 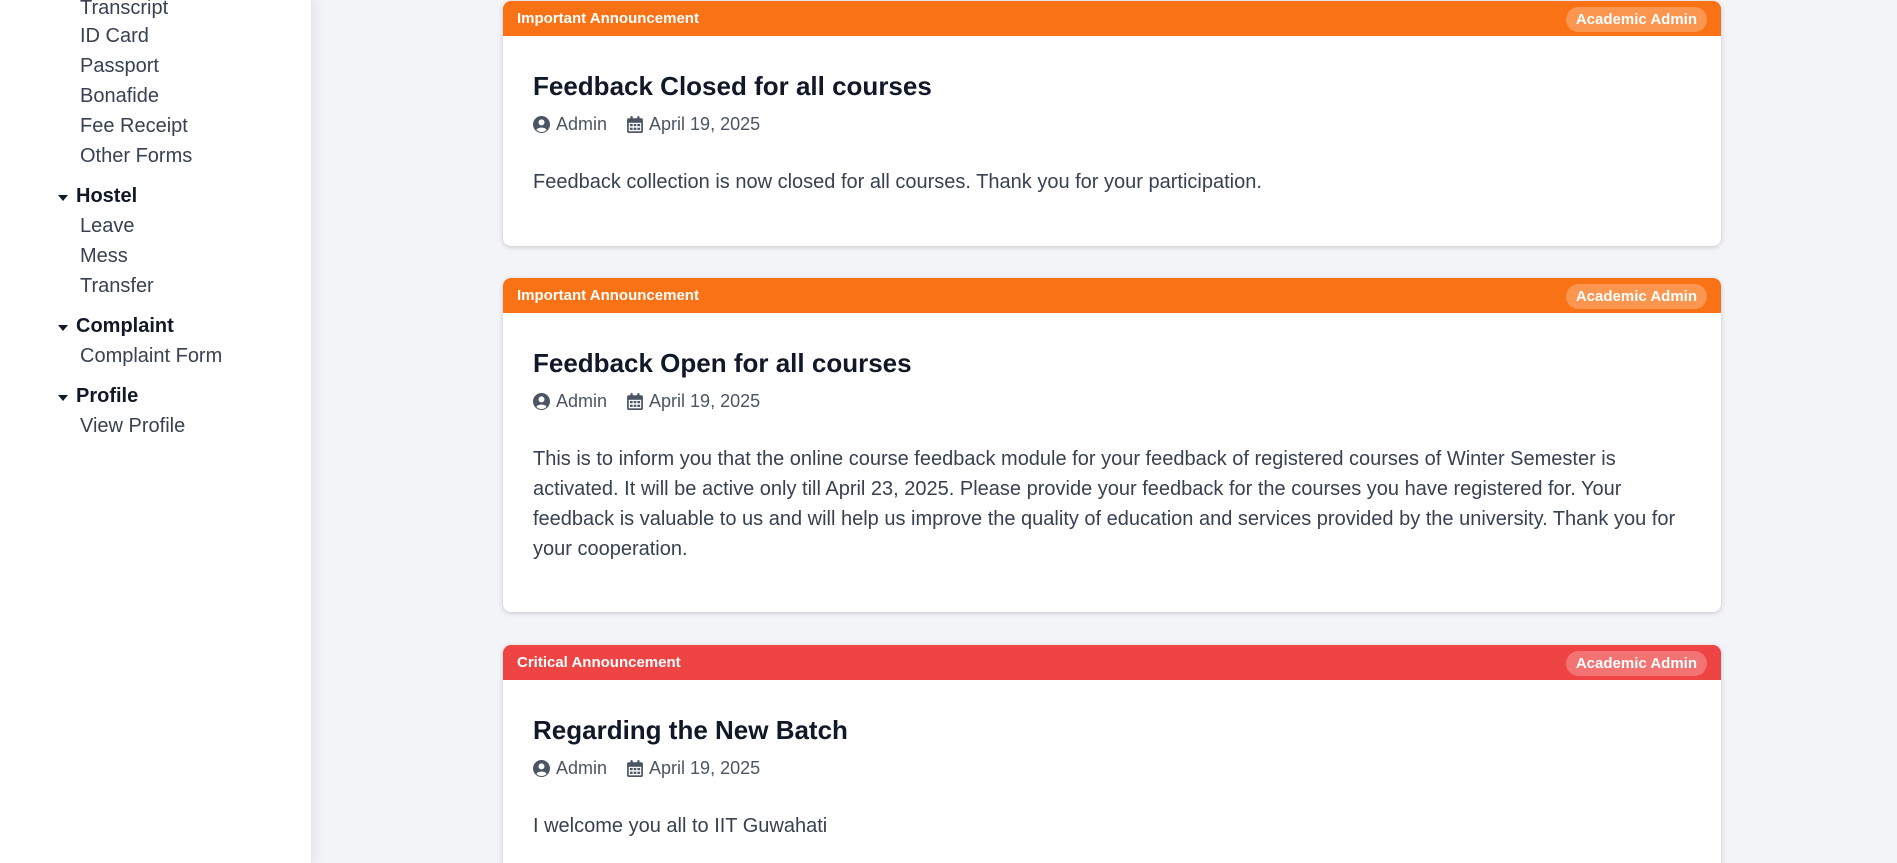 I want to click on sidebar-item-complaint-form: Complaint Form, so click(x=151, y=356).